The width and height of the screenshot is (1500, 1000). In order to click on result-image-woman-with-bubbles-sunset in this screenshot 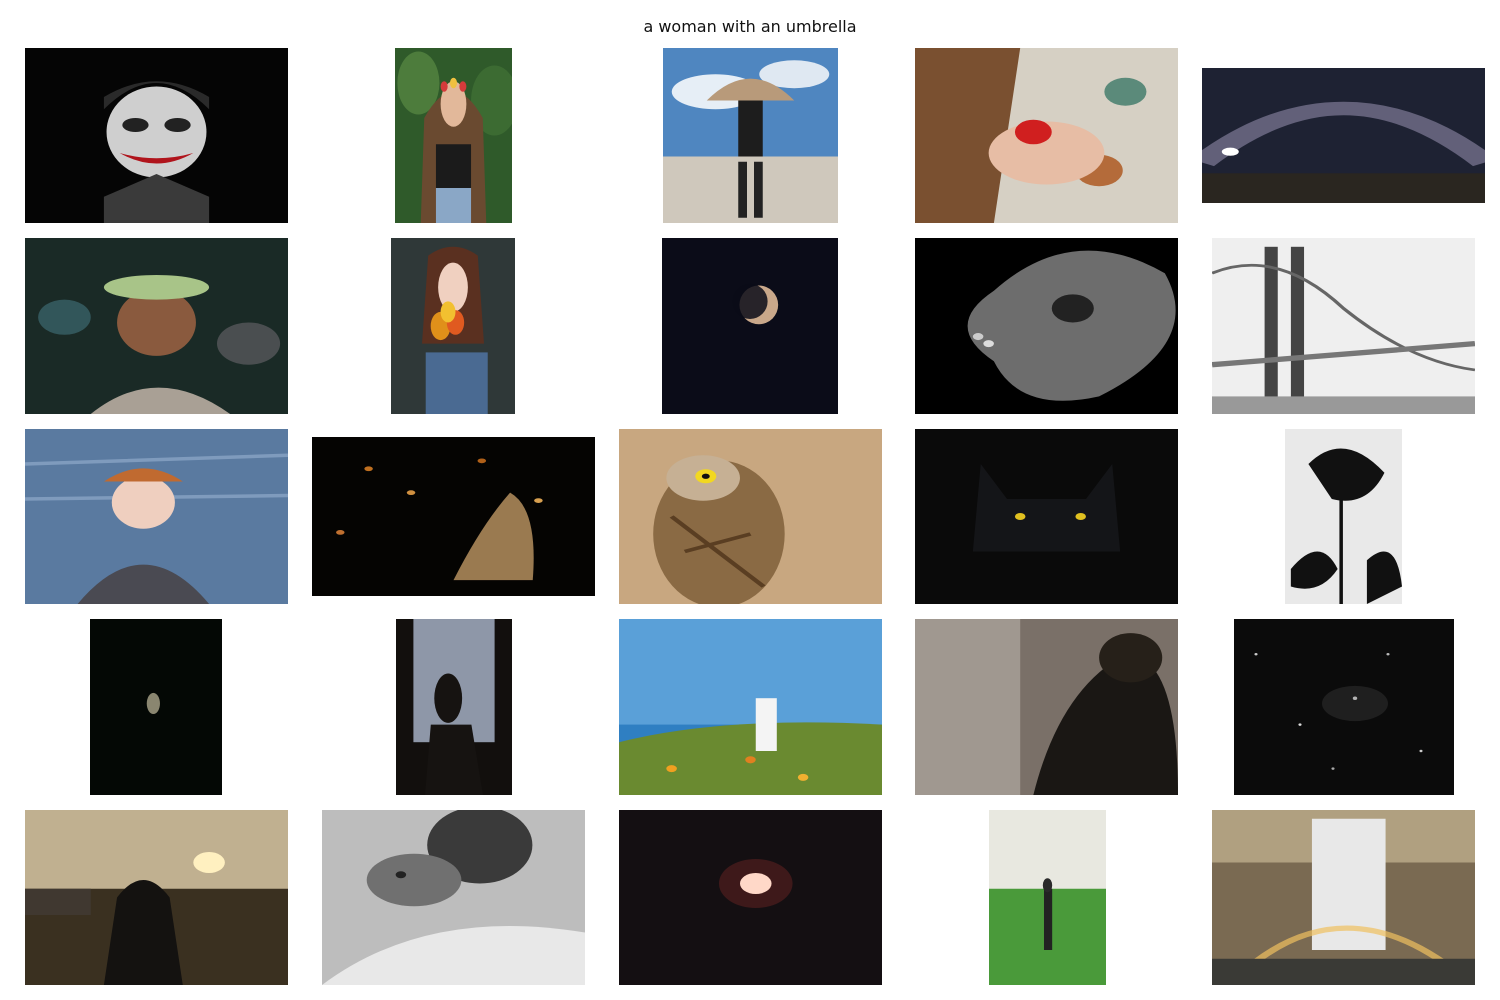, I will do `click(156, 897)`.